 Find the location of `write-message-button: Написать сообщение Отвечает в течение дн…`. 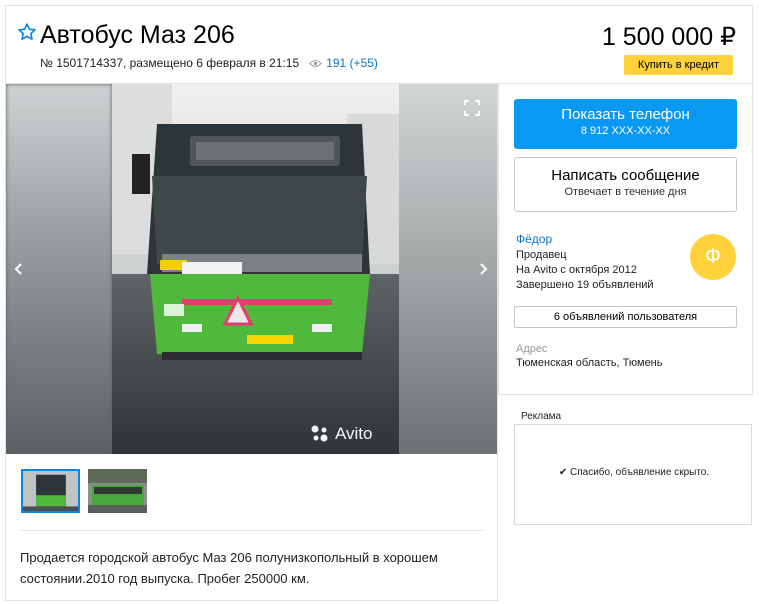

write-message-button: Написать сообщение Отвечает в течение дн… is located at coordinates (625, 184).